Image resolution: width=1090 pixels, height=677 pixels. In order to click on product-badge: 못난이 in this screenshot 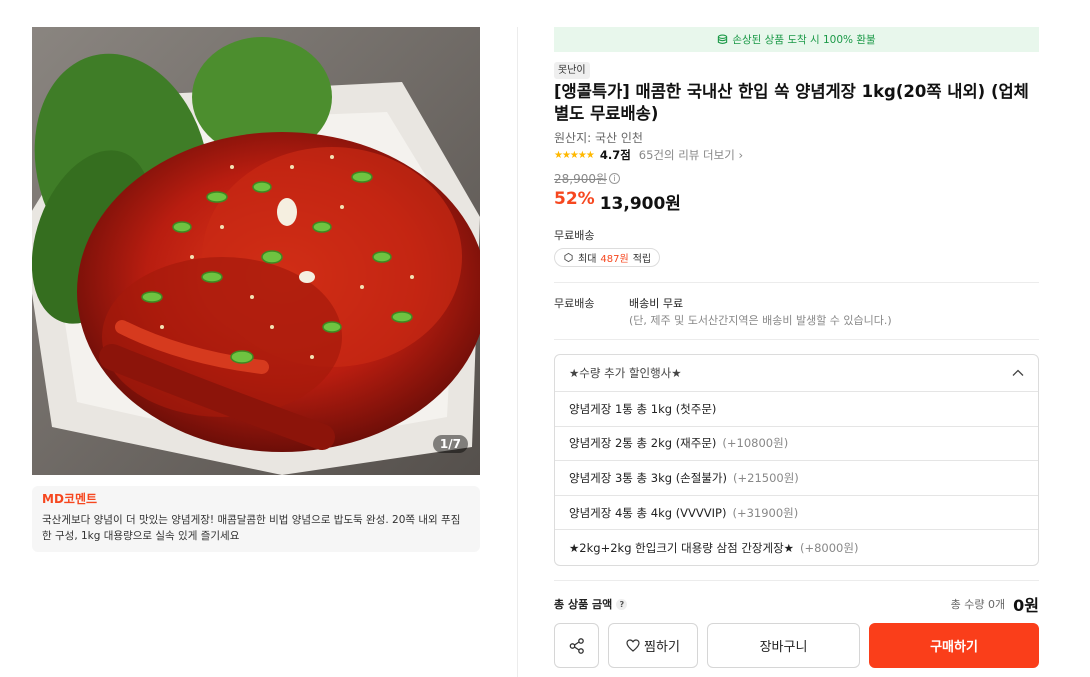, I will do `click(572, 70)`.